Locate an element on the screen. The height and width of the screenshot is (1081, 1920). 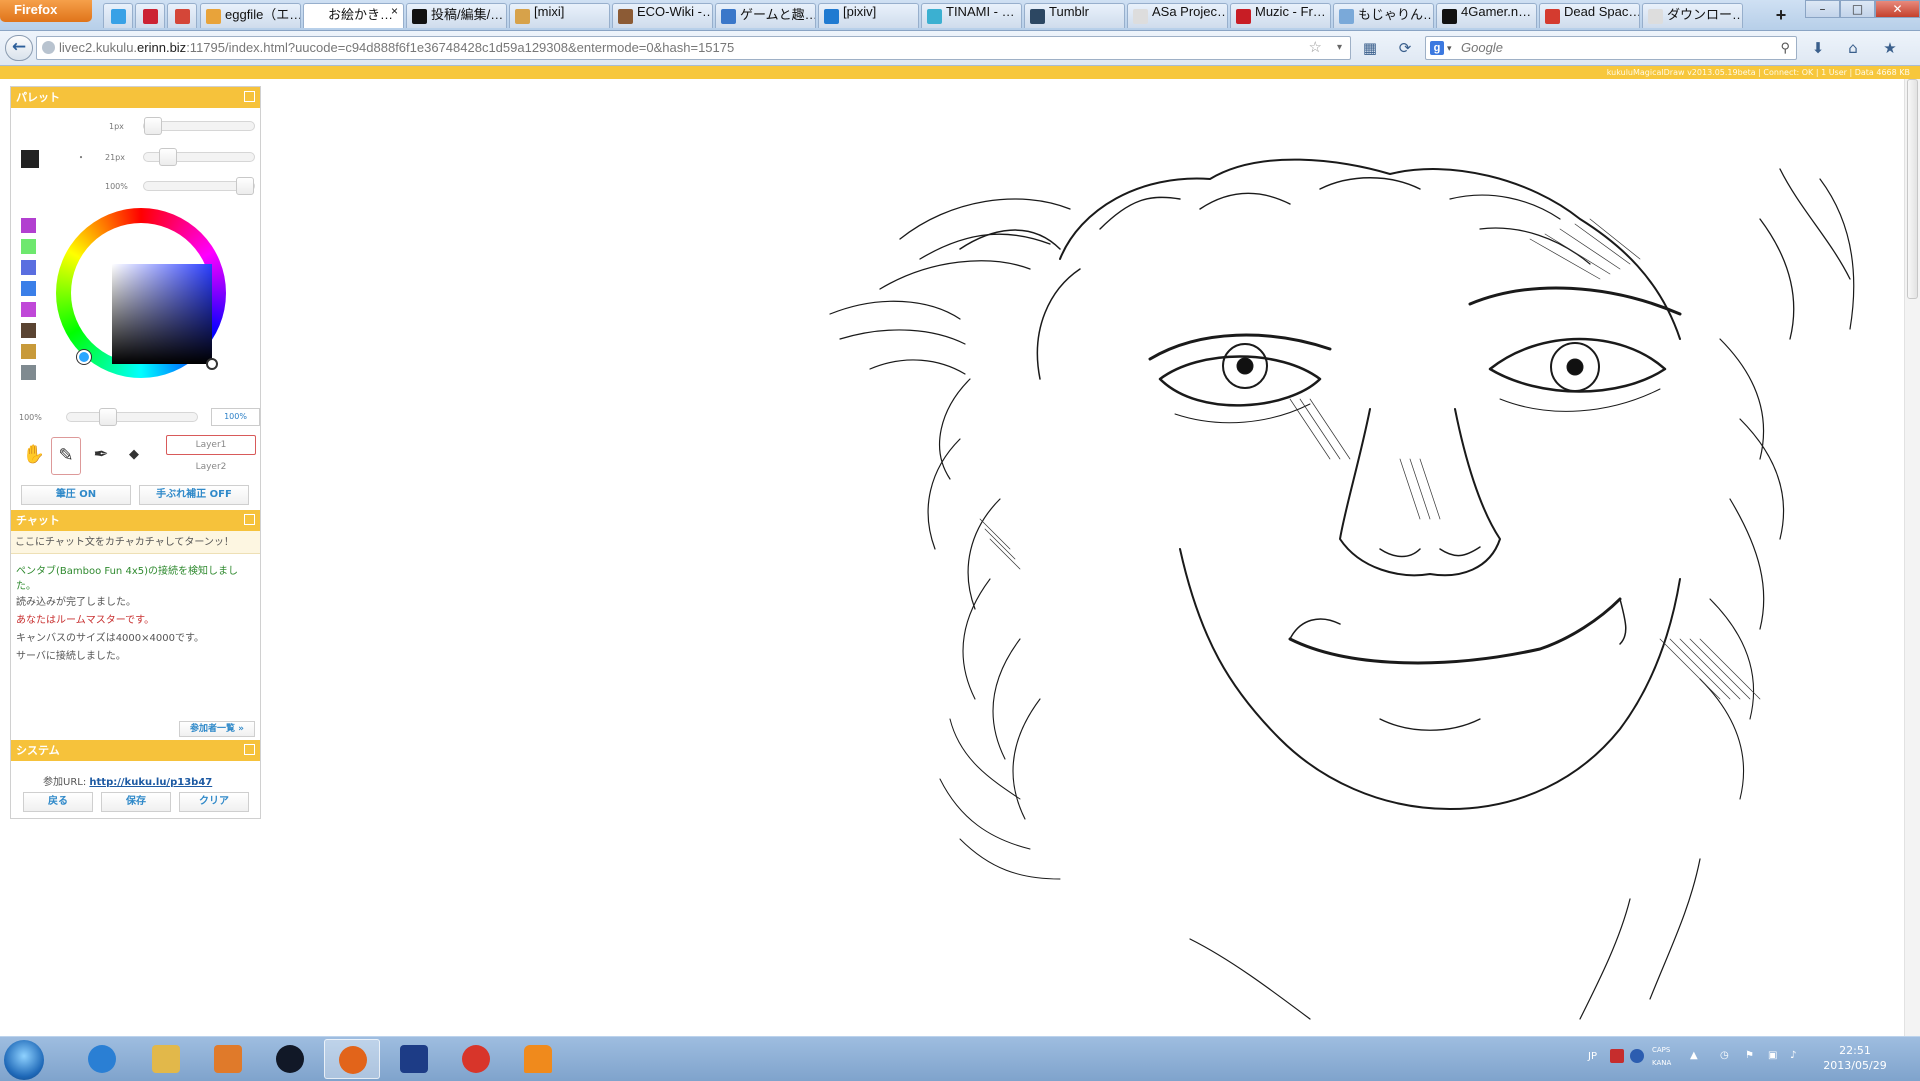
taskbar-app-s is located at coordinates (414, 1059).